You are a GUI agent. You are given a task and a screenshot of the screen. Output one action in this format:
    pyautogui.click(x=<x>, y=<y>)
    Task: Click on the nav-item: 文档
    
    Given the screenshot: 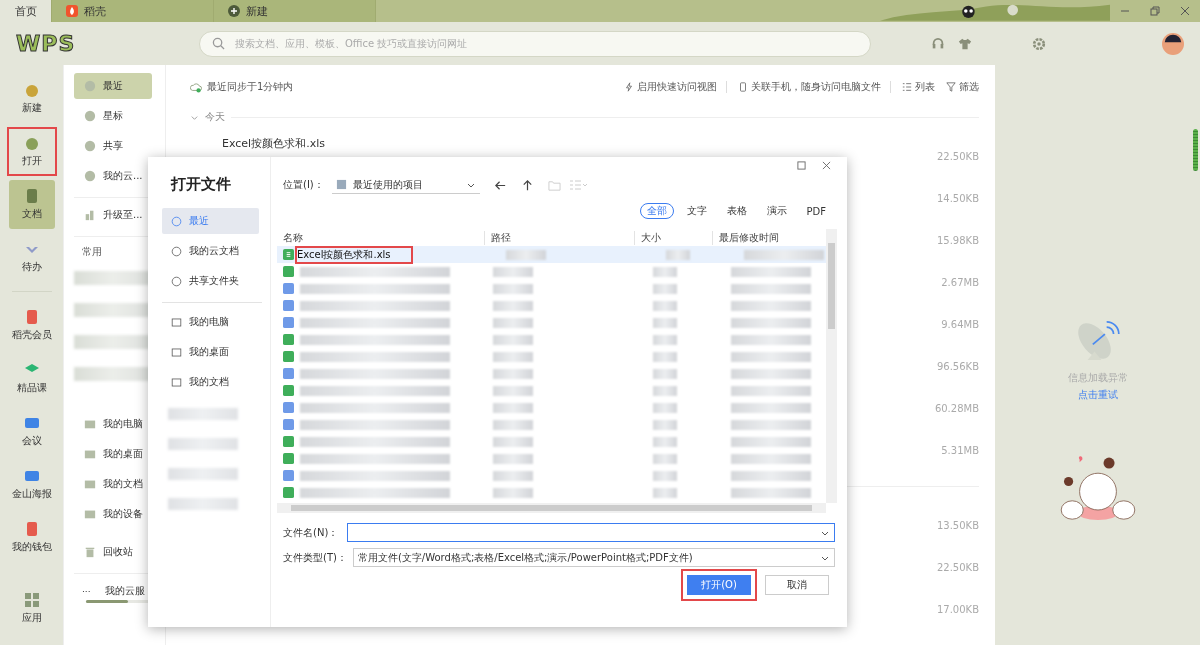 What is the action you would take?
    pyautogui.click(x=31, y=204)
    